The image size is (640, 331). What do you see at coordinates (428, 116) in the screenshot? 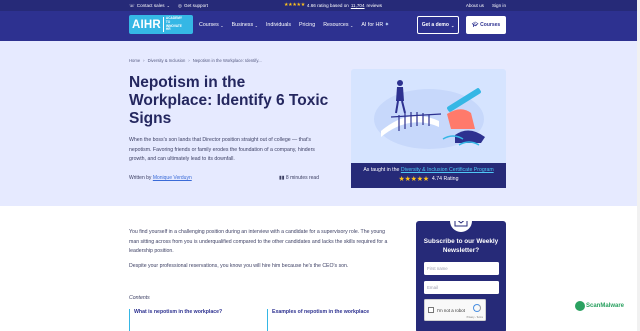
I see `hero-illustration` at bounding box center [428, 116].